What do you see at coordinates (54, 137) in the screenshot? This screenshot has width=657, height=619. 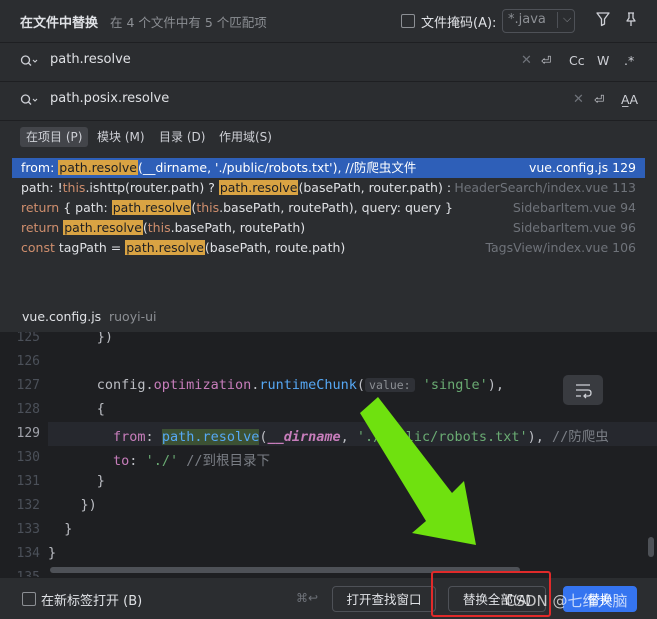 I see `tab-project: 在项目 (P)` at bounding box center [54, 137].